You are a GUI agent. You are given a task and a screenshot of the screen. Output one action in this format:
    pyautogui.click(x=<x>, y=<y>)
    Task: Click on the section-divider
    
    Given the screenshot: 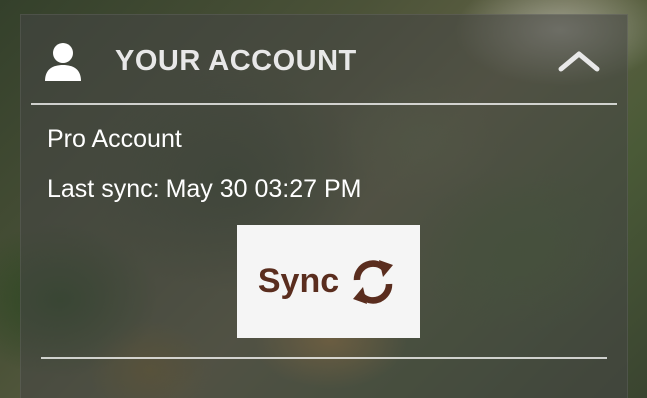 What is the action you would take?
    pyautogui.click(x=324, y=358)
    